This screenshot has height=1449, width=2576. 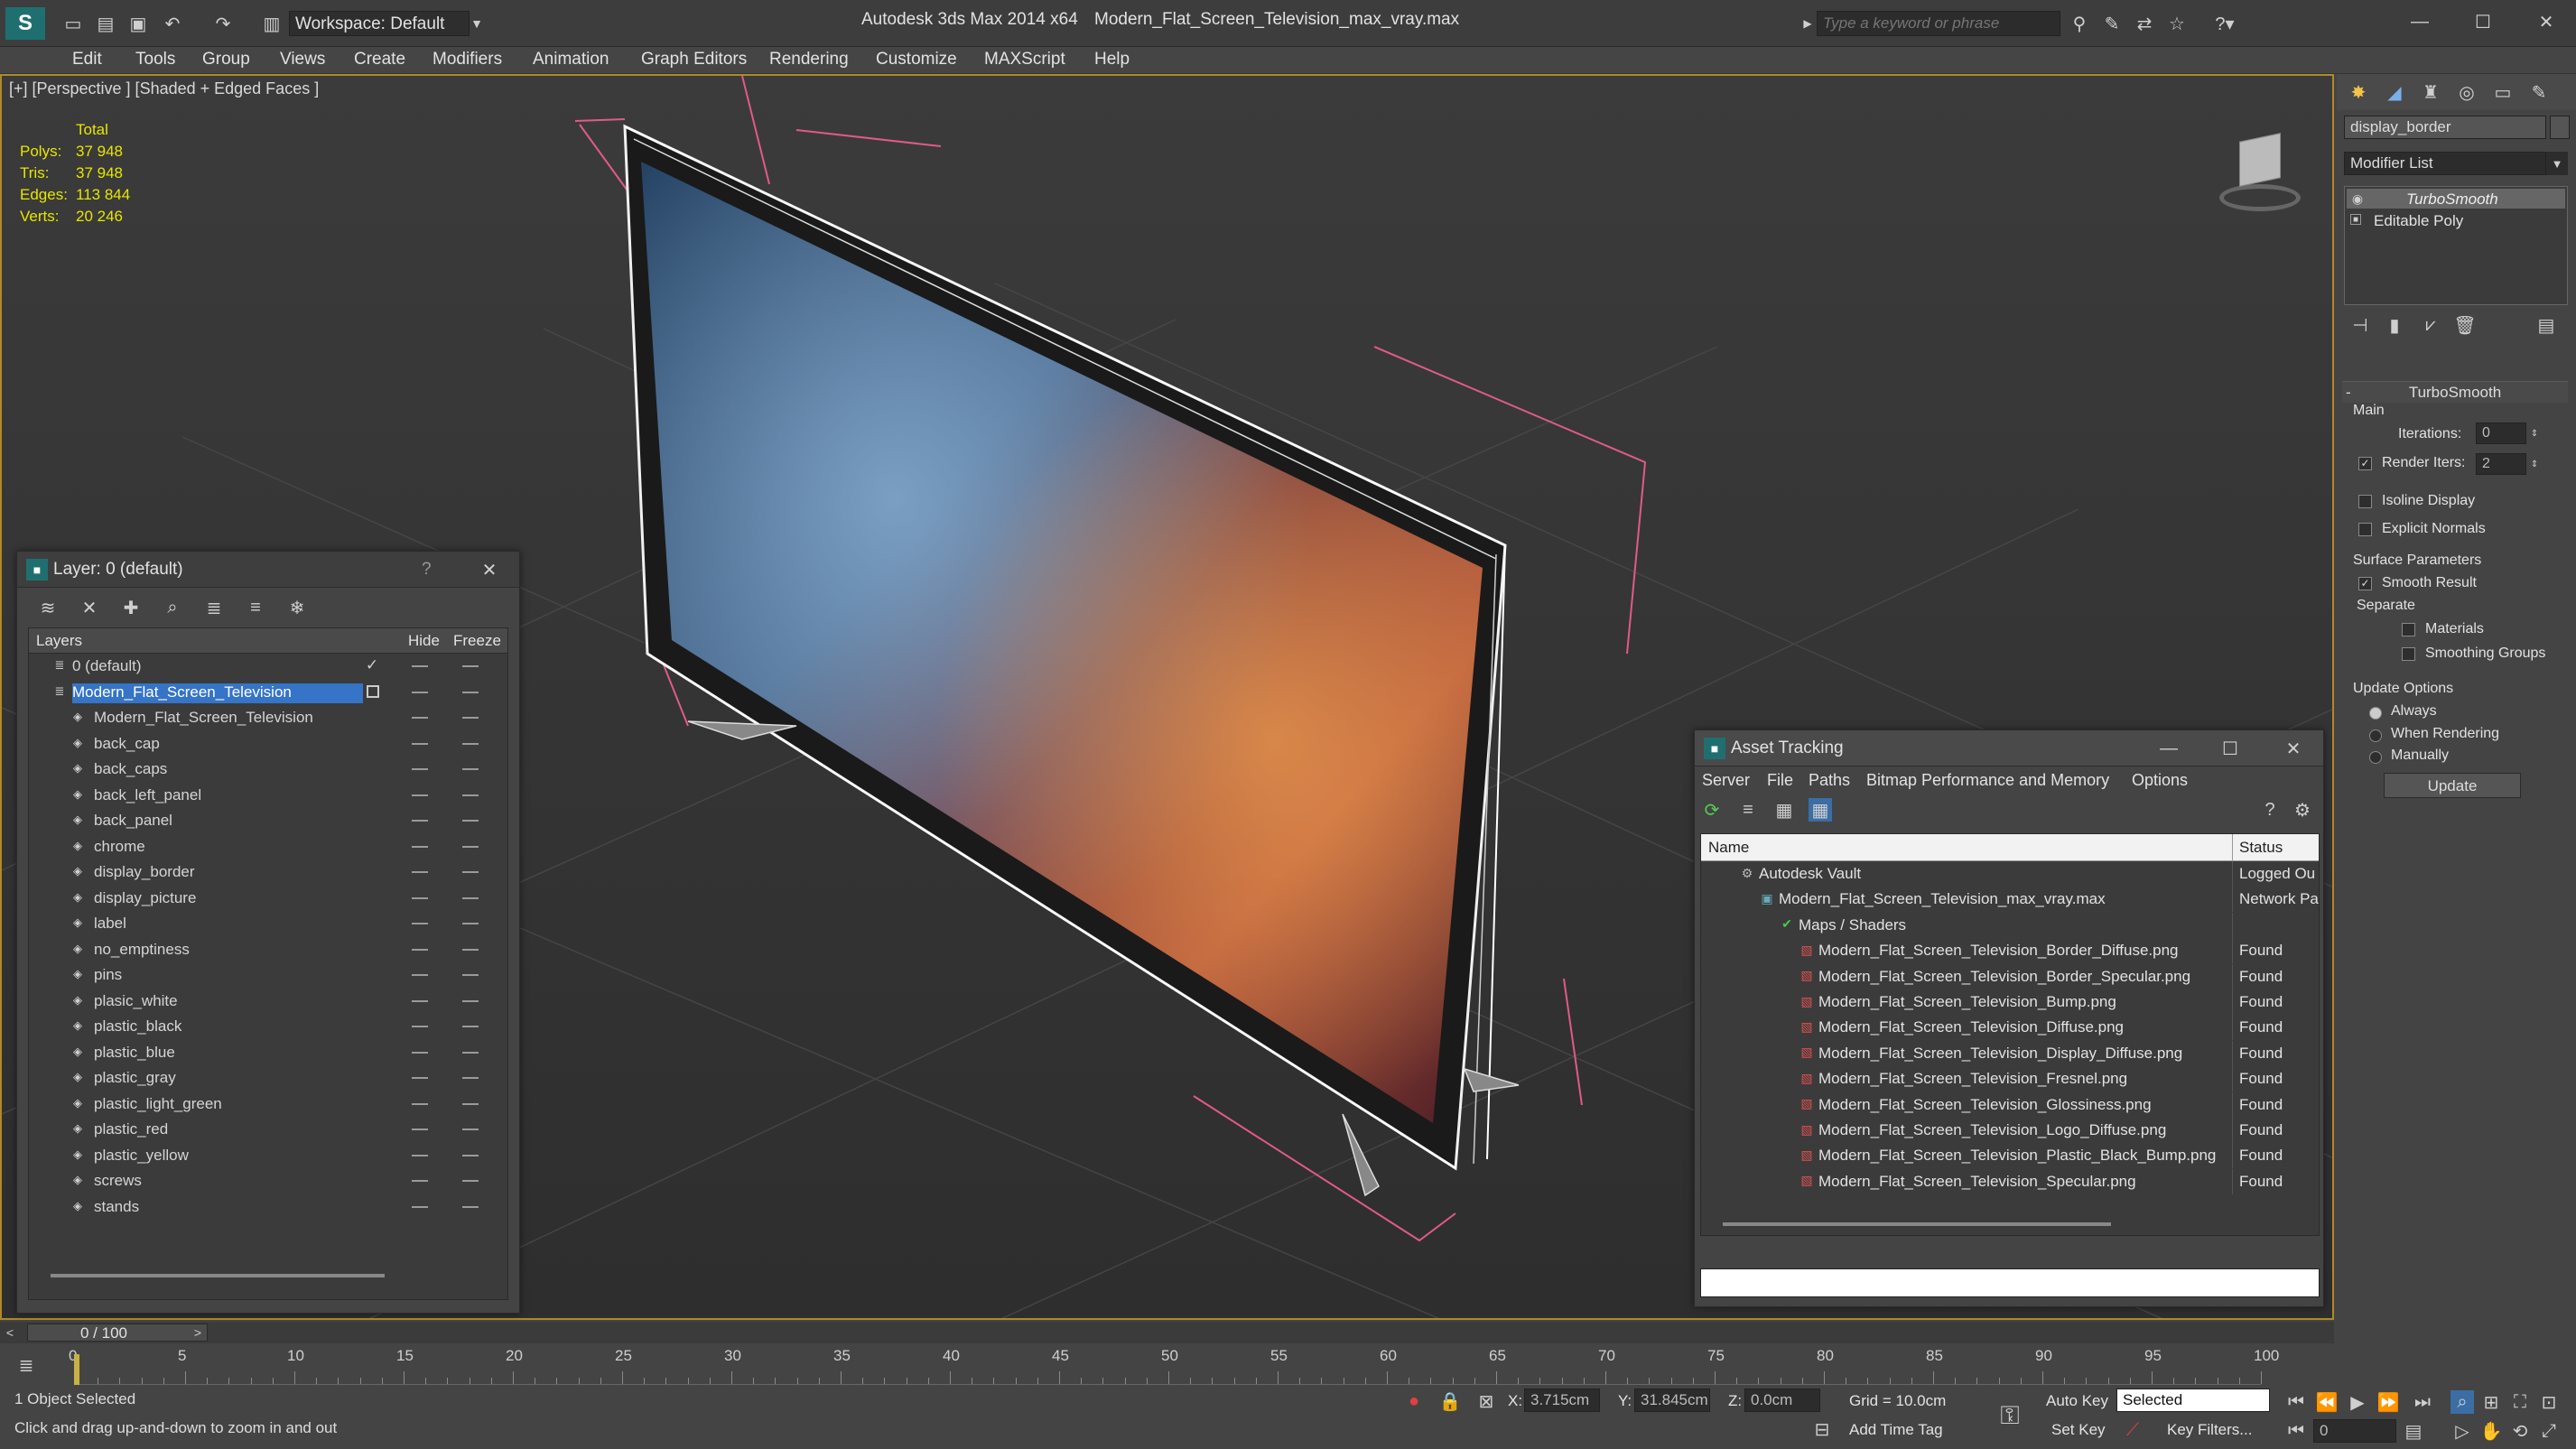 I want to click on create-tab-icon: ✸, so click(x=2358, y=92).